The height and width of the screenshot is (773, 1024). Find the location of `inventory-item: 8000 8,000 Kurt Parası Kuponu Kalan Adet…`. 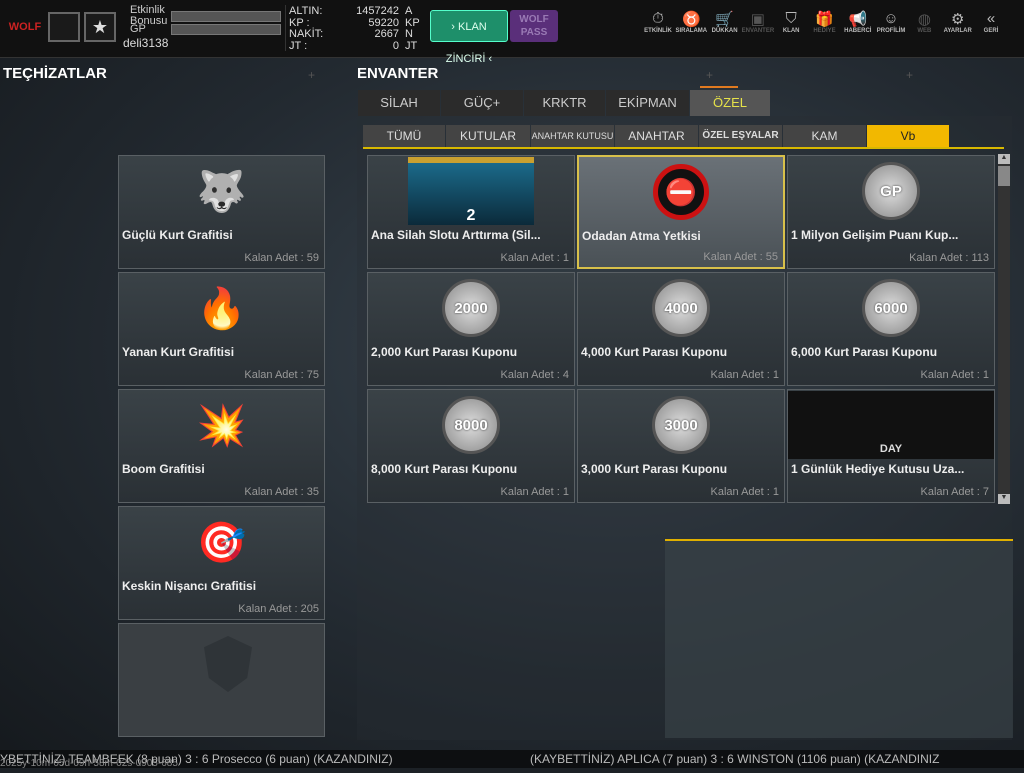

inventory-item: 8000 8,000 Kurt Parası Kuponu Kalan Adet… is located at coordinates (471, 446).